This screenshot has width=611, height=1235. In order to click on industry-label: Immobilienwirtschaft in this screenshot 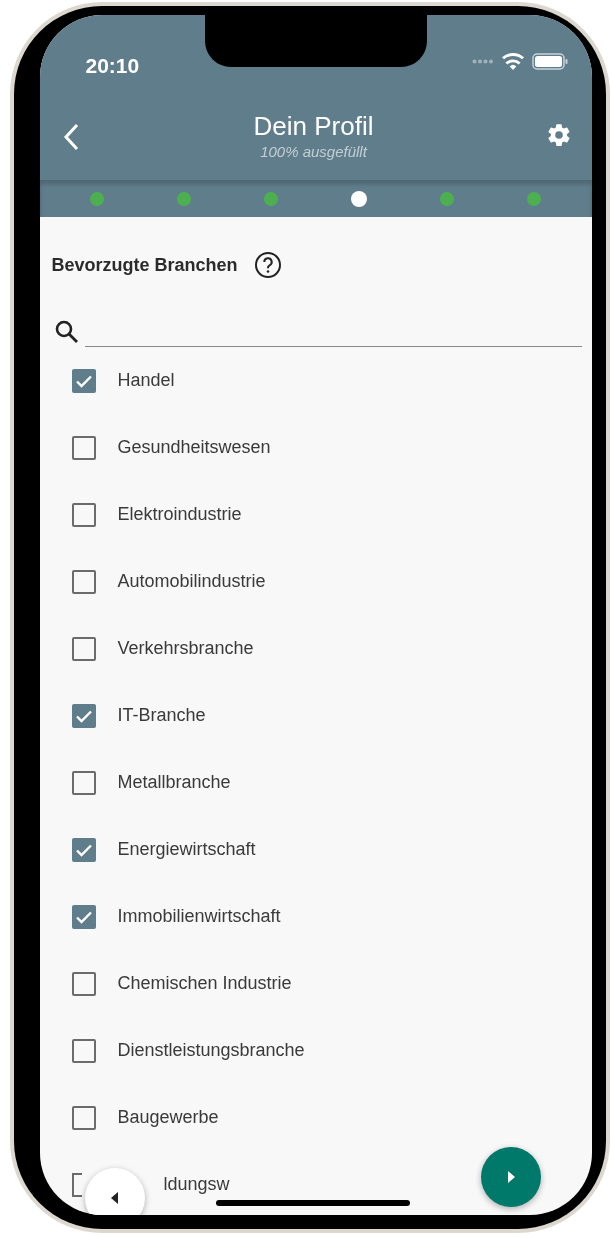, I will do `click(199, 916)`.